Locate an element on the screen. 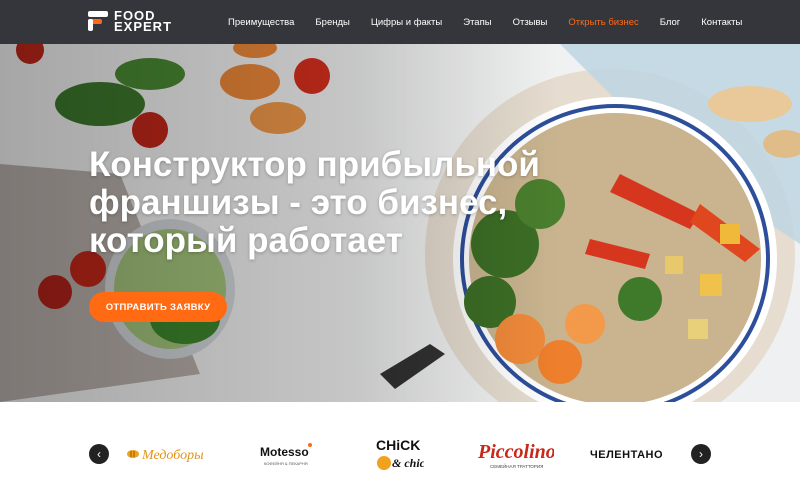  hero-title-line-2: франшизы - это бизнес, is located at coordinates (298, 202).